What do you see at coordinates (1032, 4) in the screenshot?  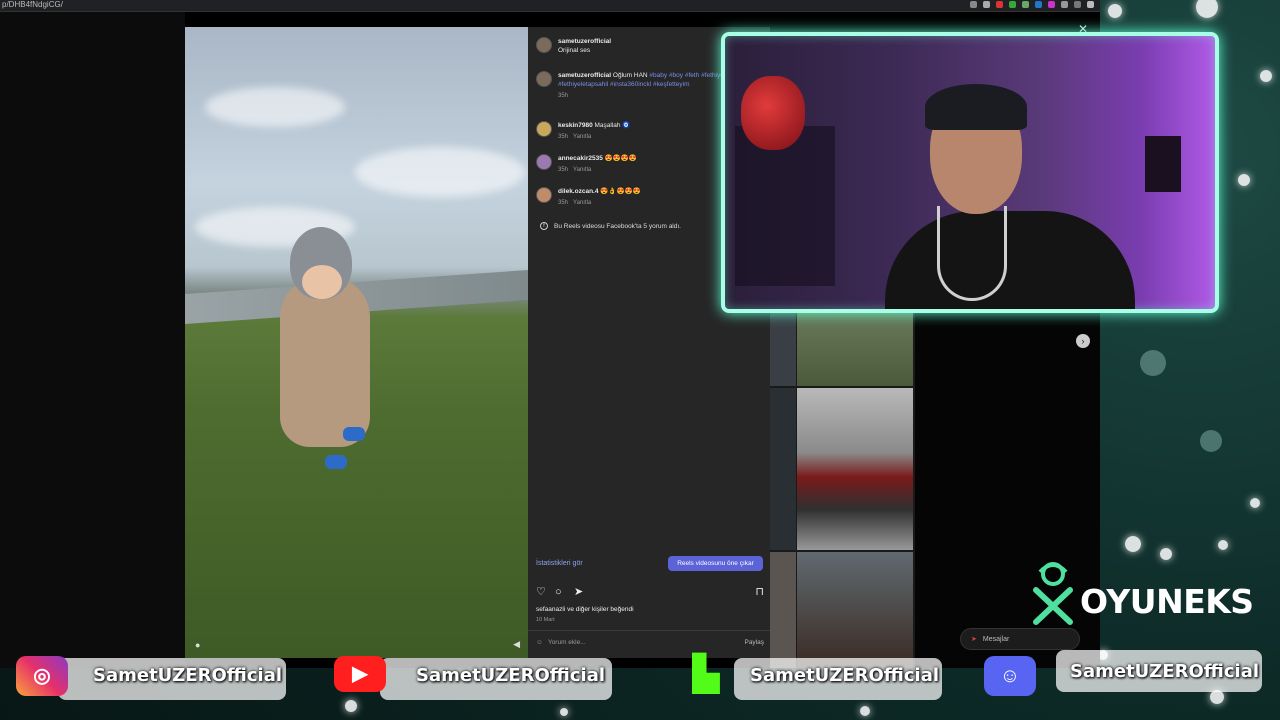 I see `extension-icons` at bounding box center [1032, 4].